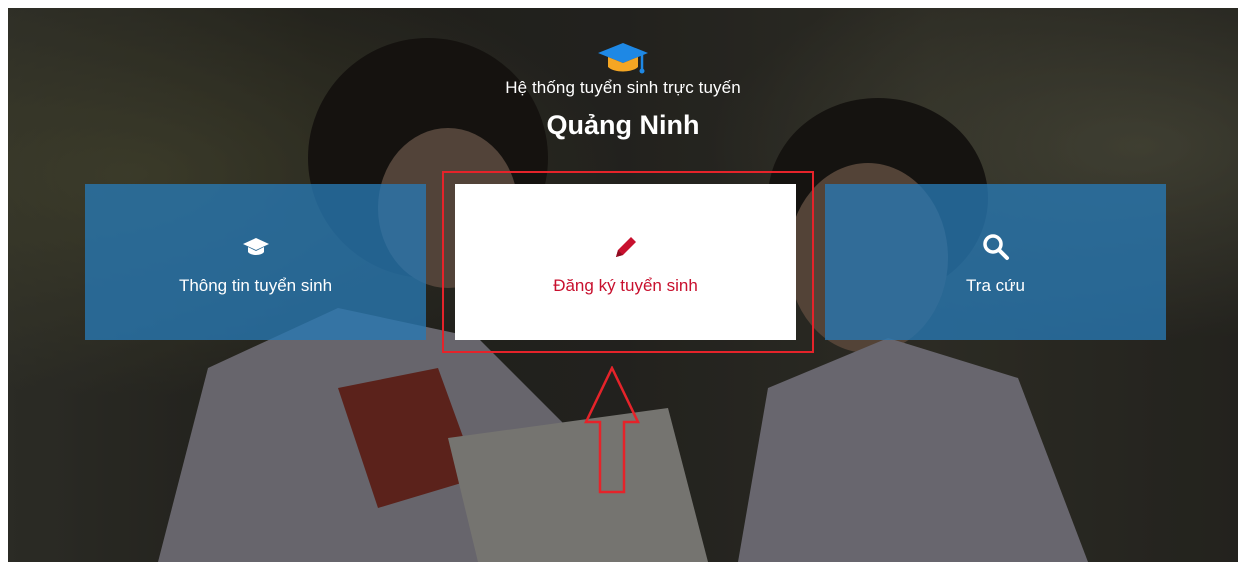  I want to click on lookup-label: Tra cứu, so click(995, 285).